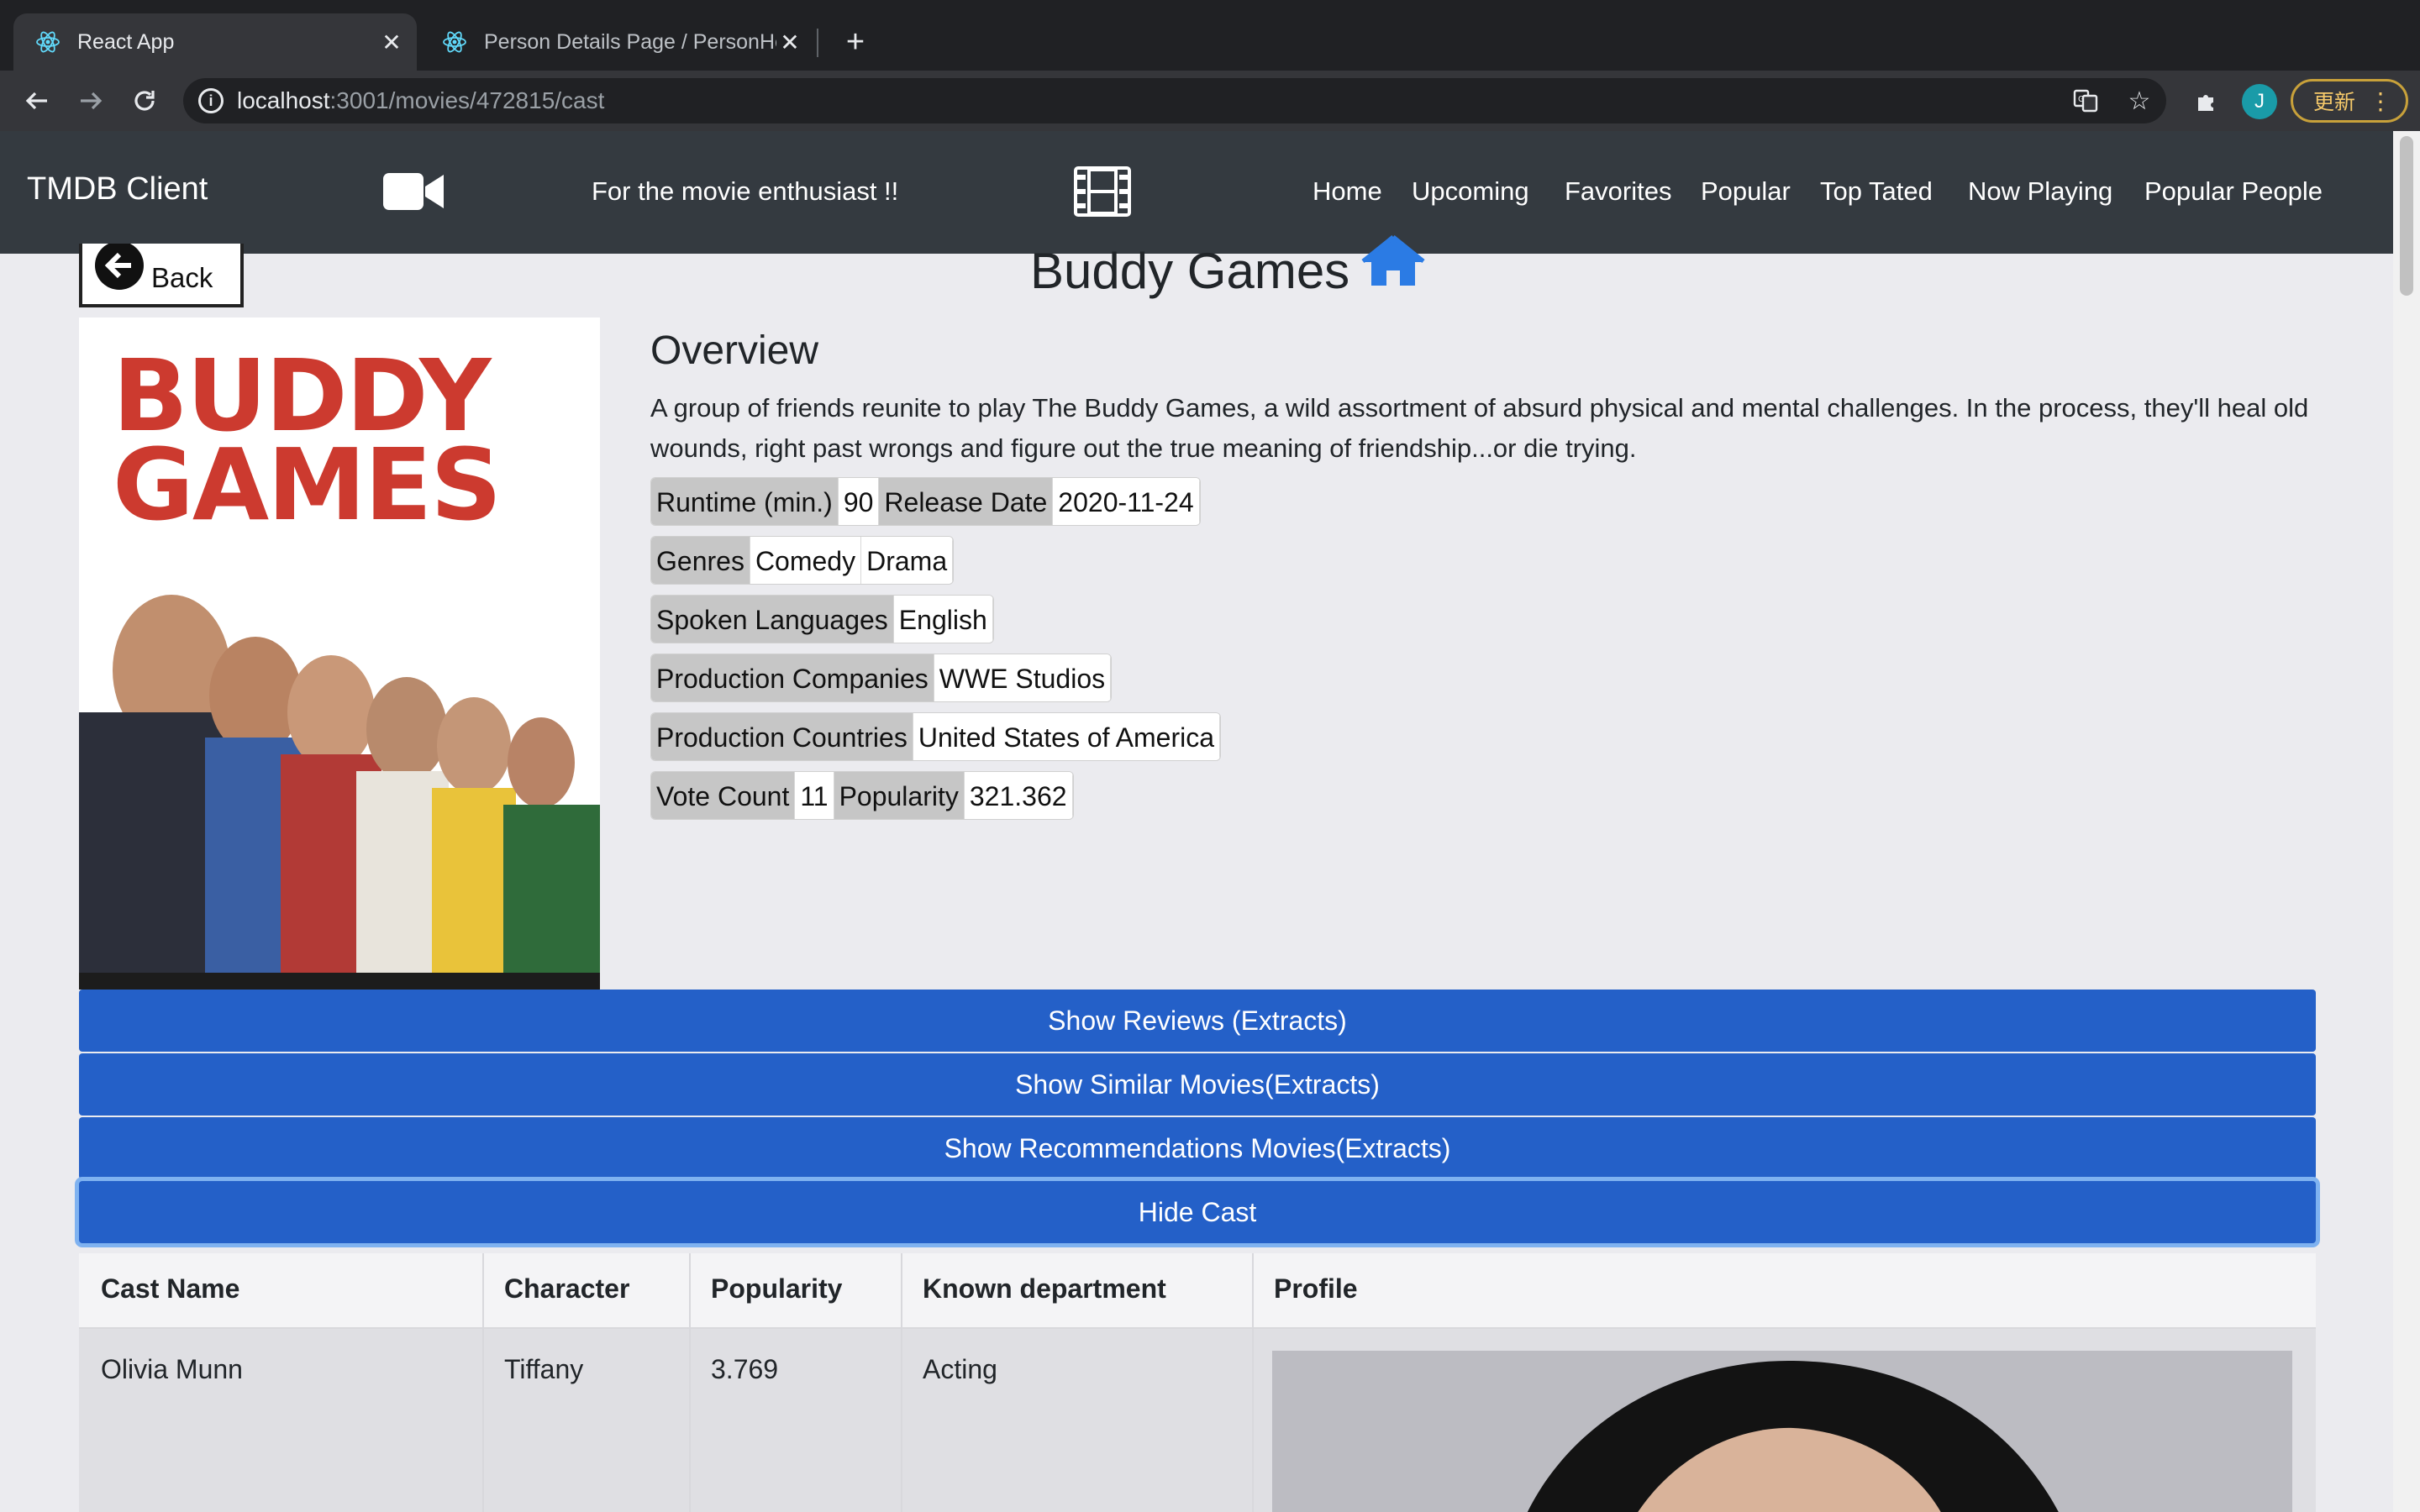  What do you see at coordinates (215, 42) in the screenshot?
I see `tab-react-app: React App ✕` at bounding box center [215, 42].